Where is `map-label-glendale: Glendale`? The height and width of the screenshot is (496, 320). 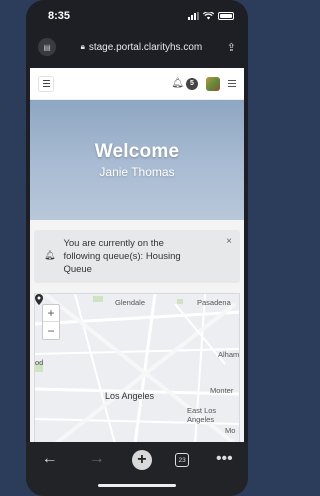 map-label-glendale: Glendale is located at coordinates (130, 302).